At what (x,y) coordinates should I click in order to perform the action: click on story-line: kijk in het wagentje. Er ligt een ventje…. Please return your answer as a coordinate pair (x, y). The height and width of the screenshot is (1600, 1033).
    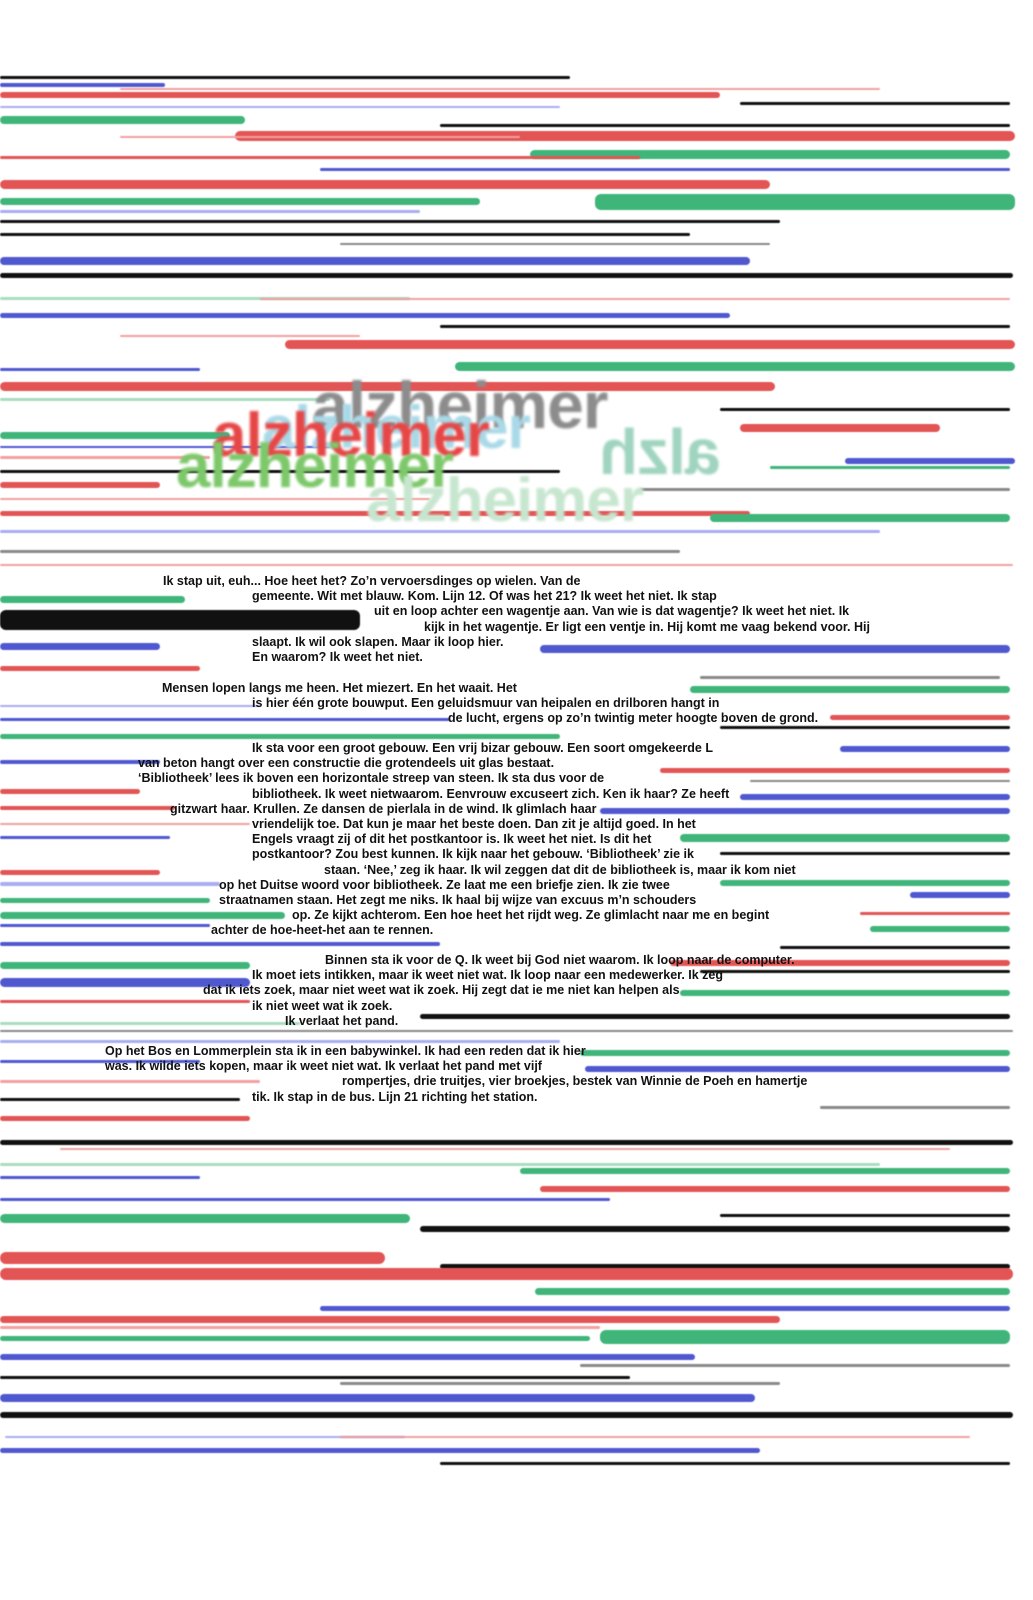
    Looking at the image, I should click on (647, 626).